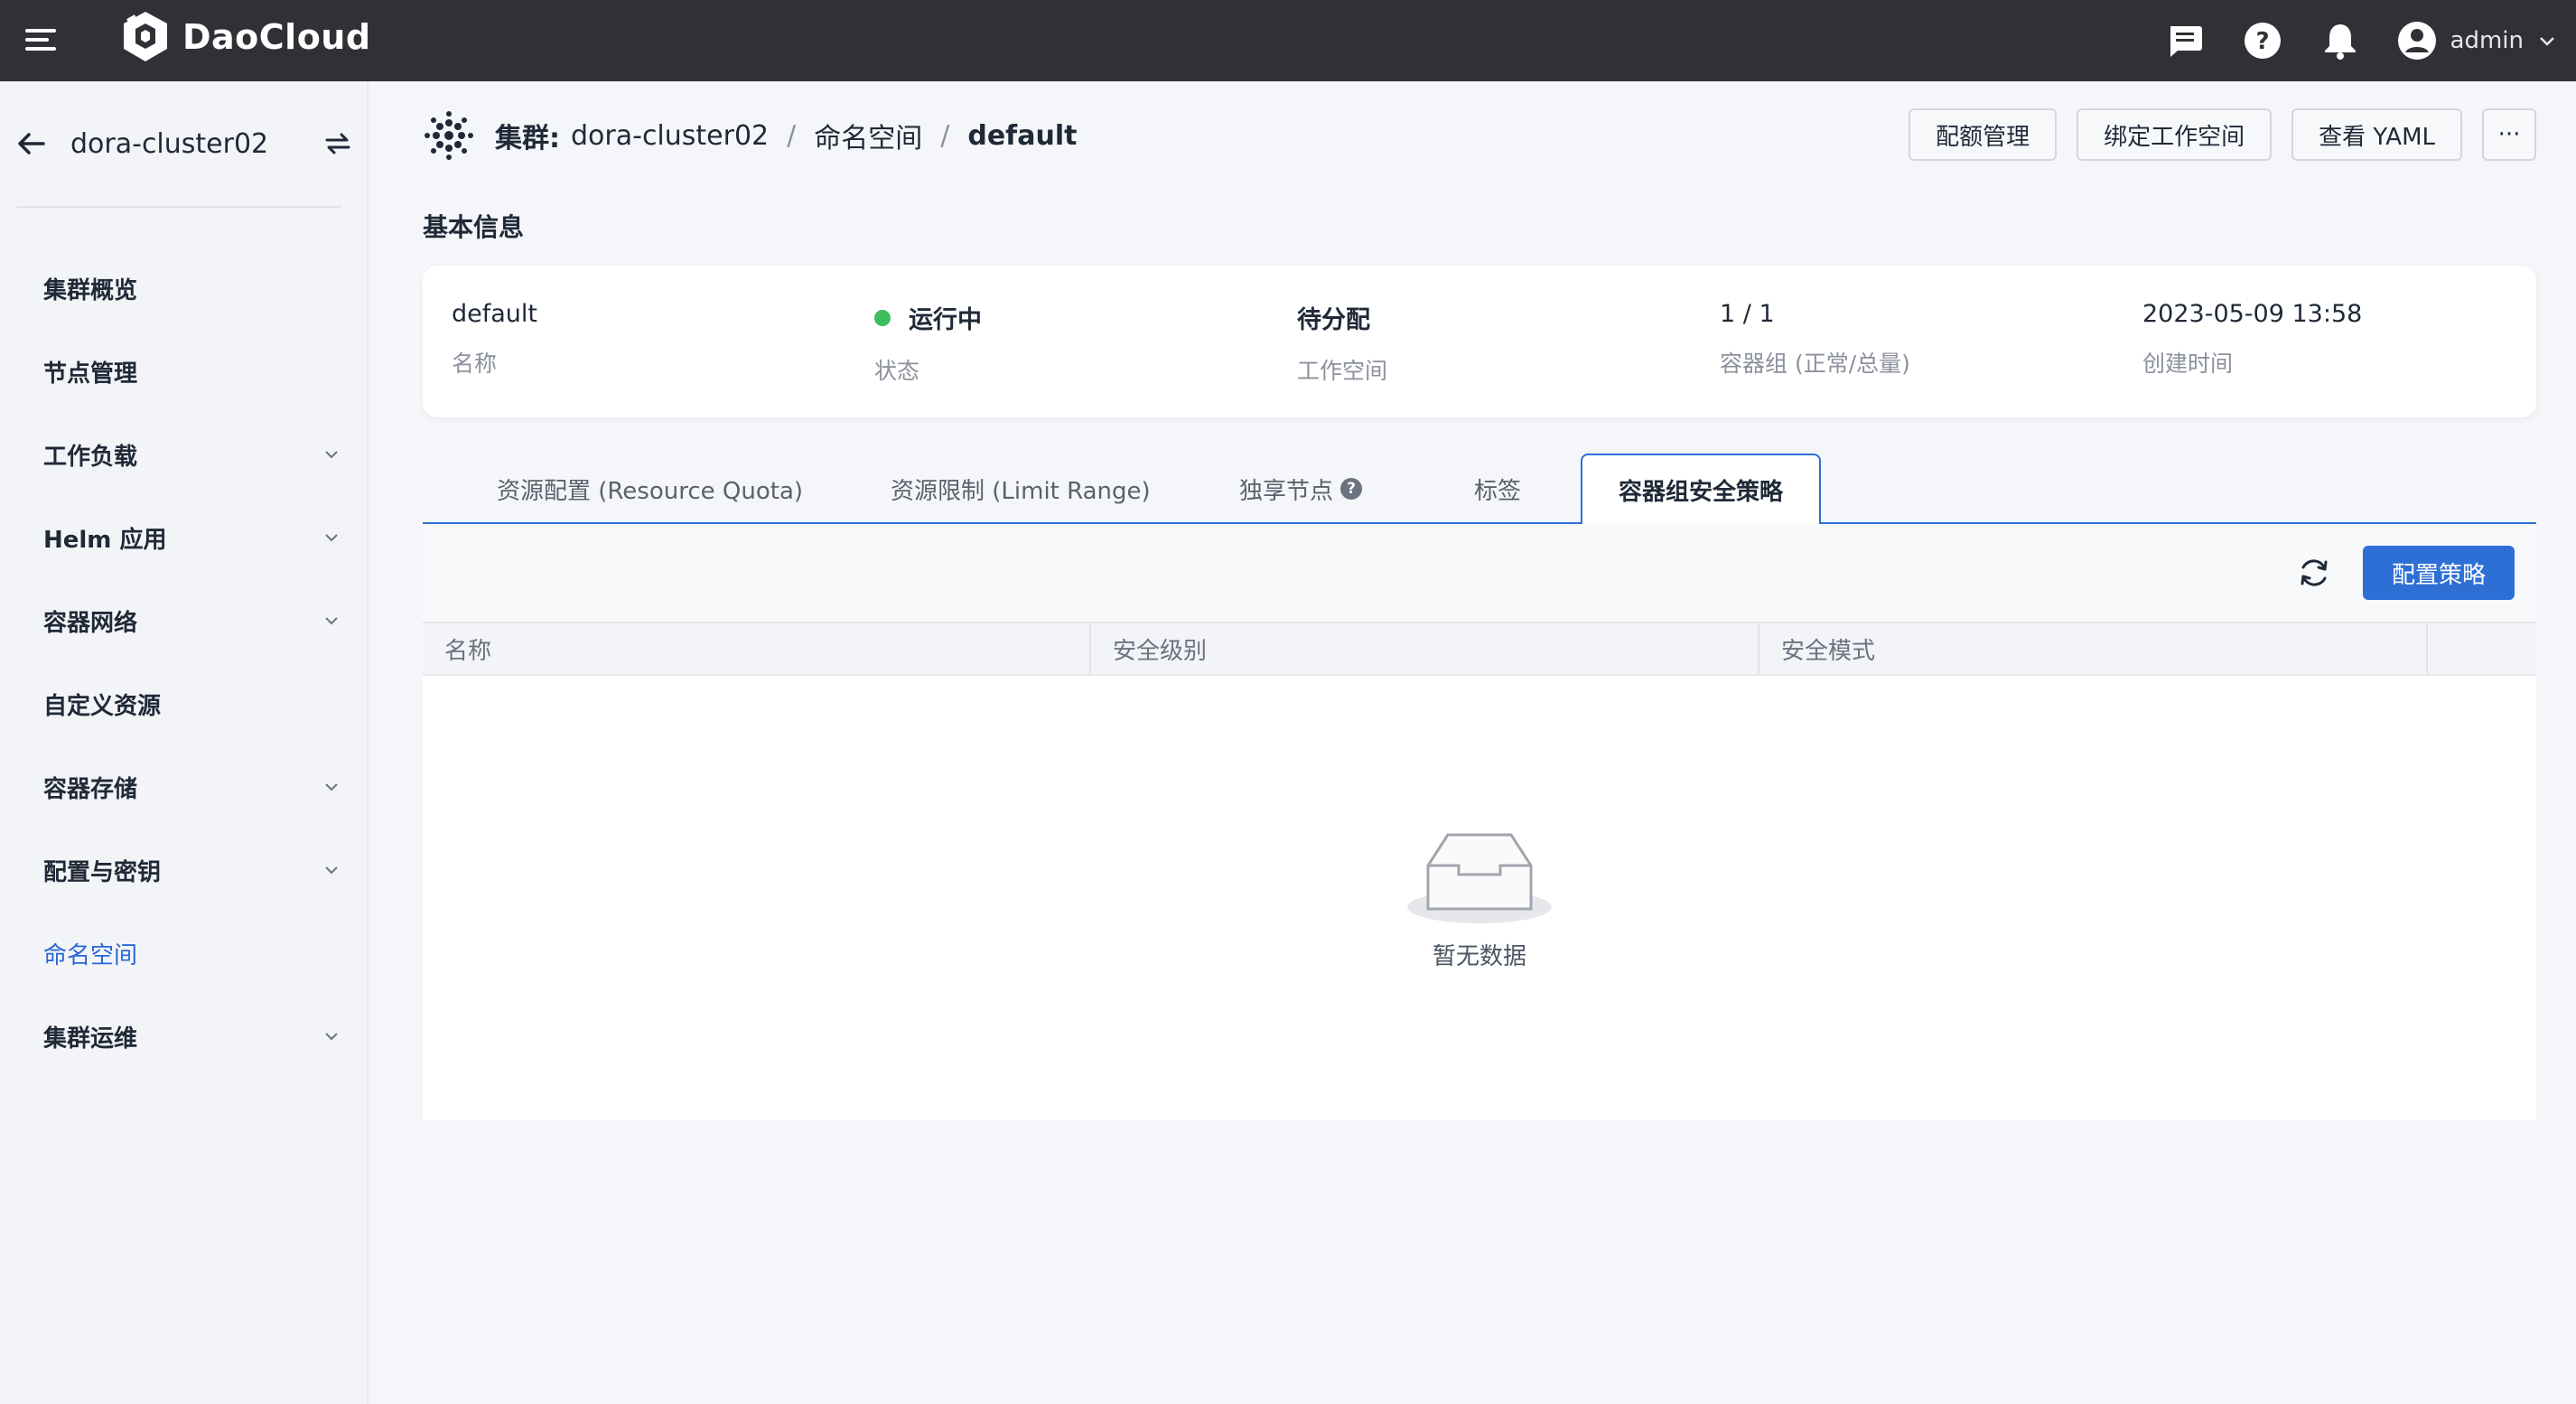  What do you see at coordinates (2314, 572) in the screenshot?
I see `refresh-icon` at bounding box center [2314, 572].